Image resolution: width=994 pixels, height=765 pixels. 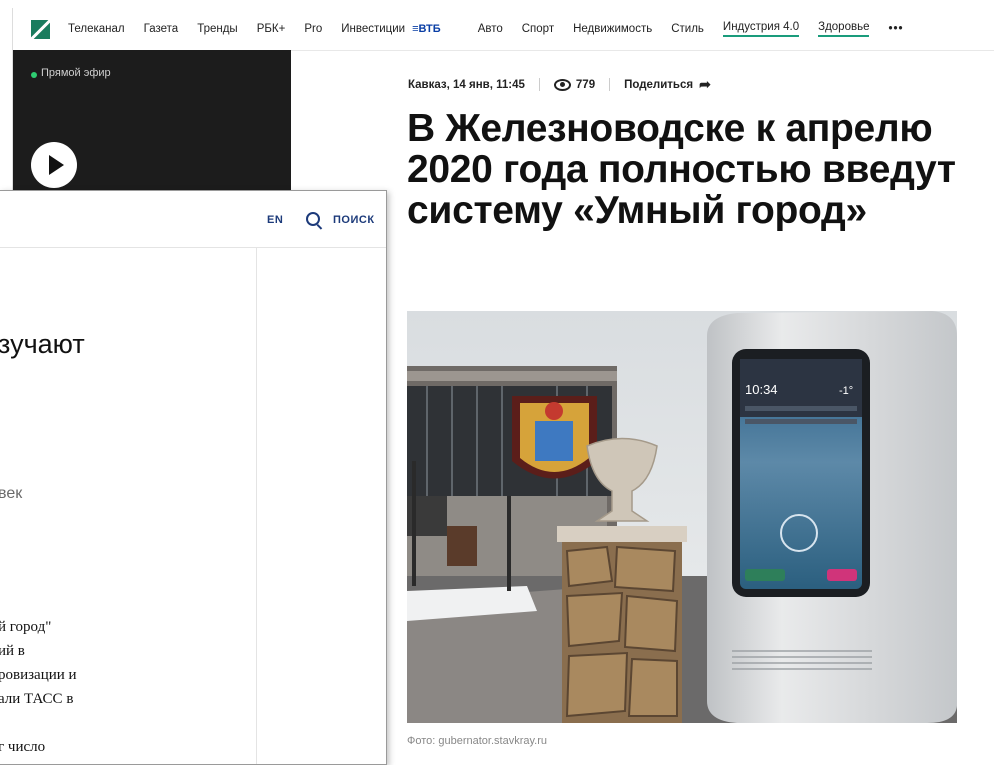 What do you see at coordinates (23, 747) in the screenshot?
I see `body-line: г число` at bounding box center [23, 747].